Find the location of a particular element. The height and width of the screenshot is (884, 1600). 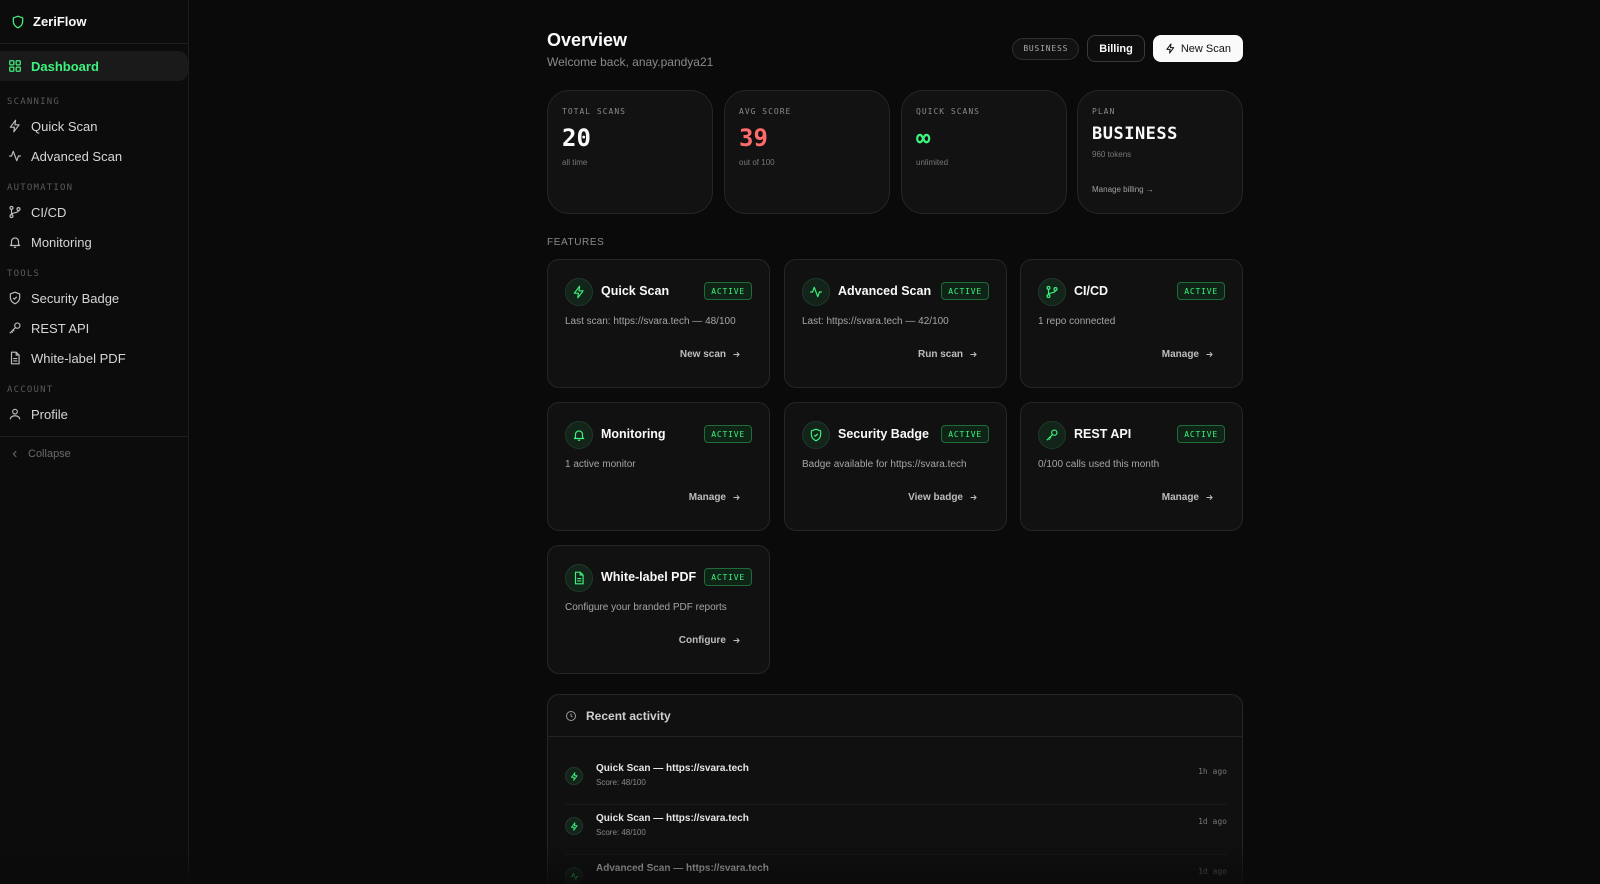

action-label: Configure is located at coordinates (702, 640).